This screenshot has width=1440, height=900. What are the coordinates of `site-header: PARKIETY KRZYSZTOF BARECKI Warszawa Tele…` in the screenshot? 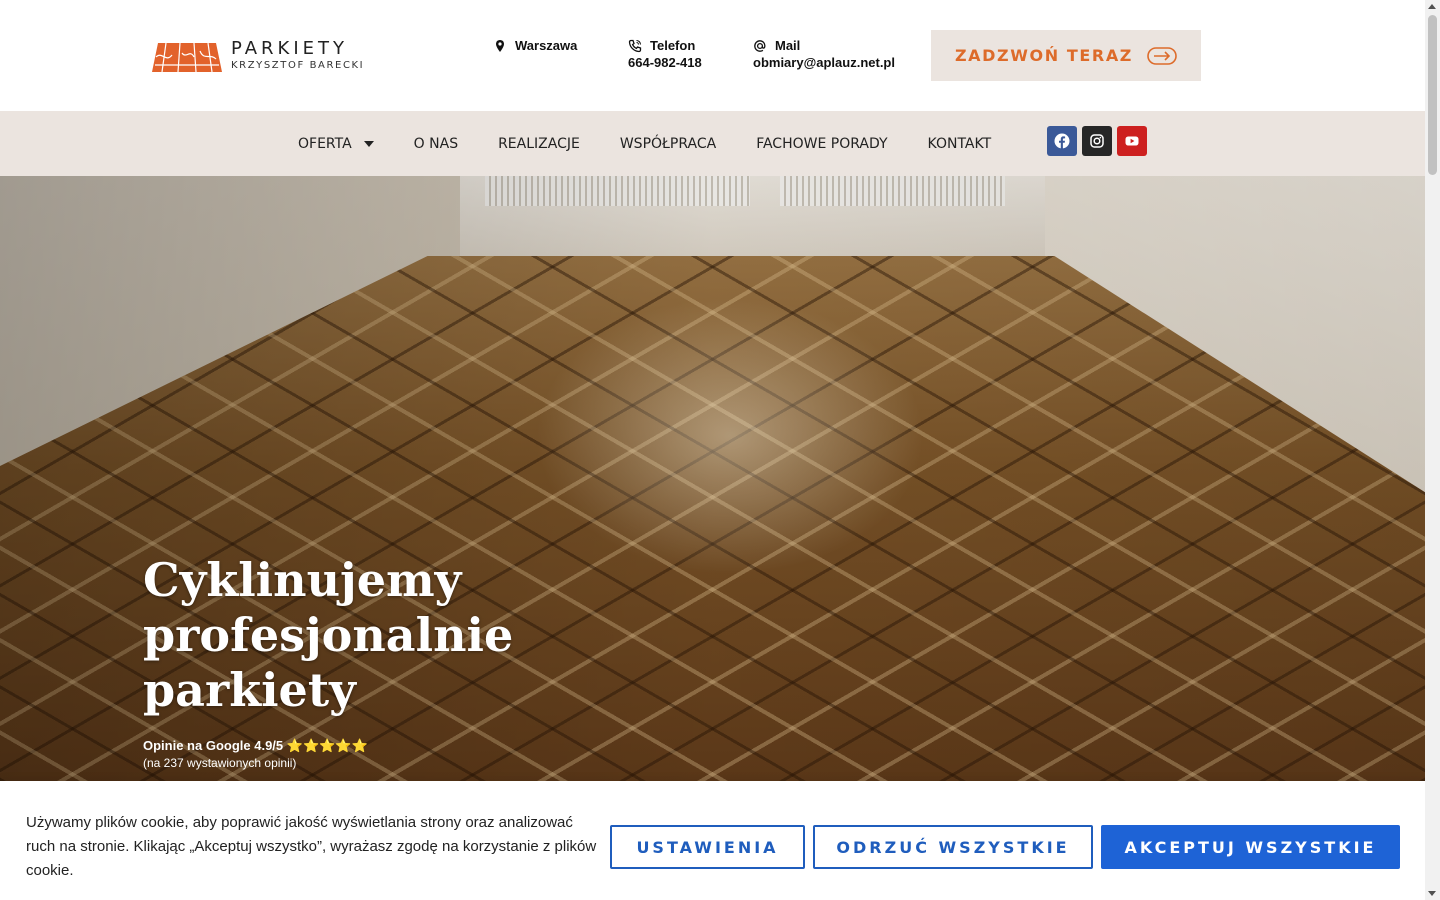 It's located at (712, 55).